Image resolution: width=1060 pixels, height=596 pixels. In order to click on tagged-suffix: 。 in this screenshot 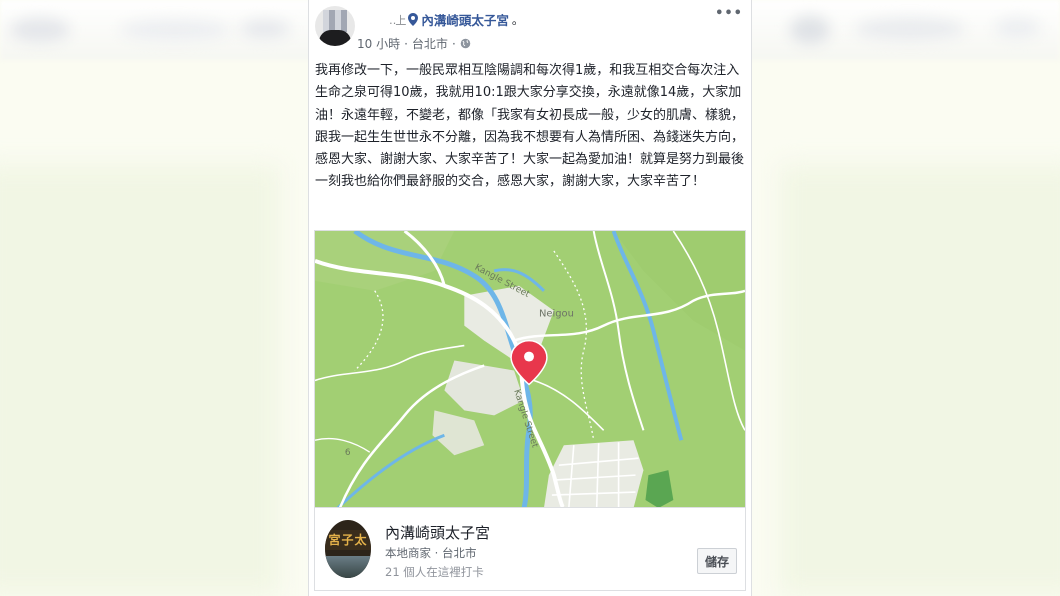, I will do `click(517, 20)`.